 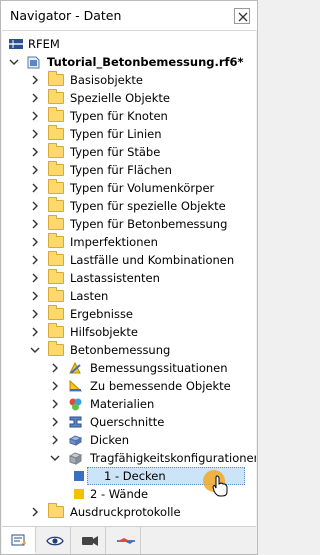 I want to click on tree-root: RFEM, so click(x=129, y=44).